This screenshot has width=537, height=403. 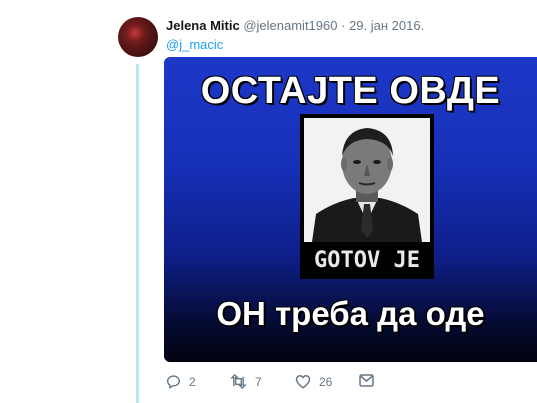 I want to click on like-button: 26, so click(x=313, y=381).